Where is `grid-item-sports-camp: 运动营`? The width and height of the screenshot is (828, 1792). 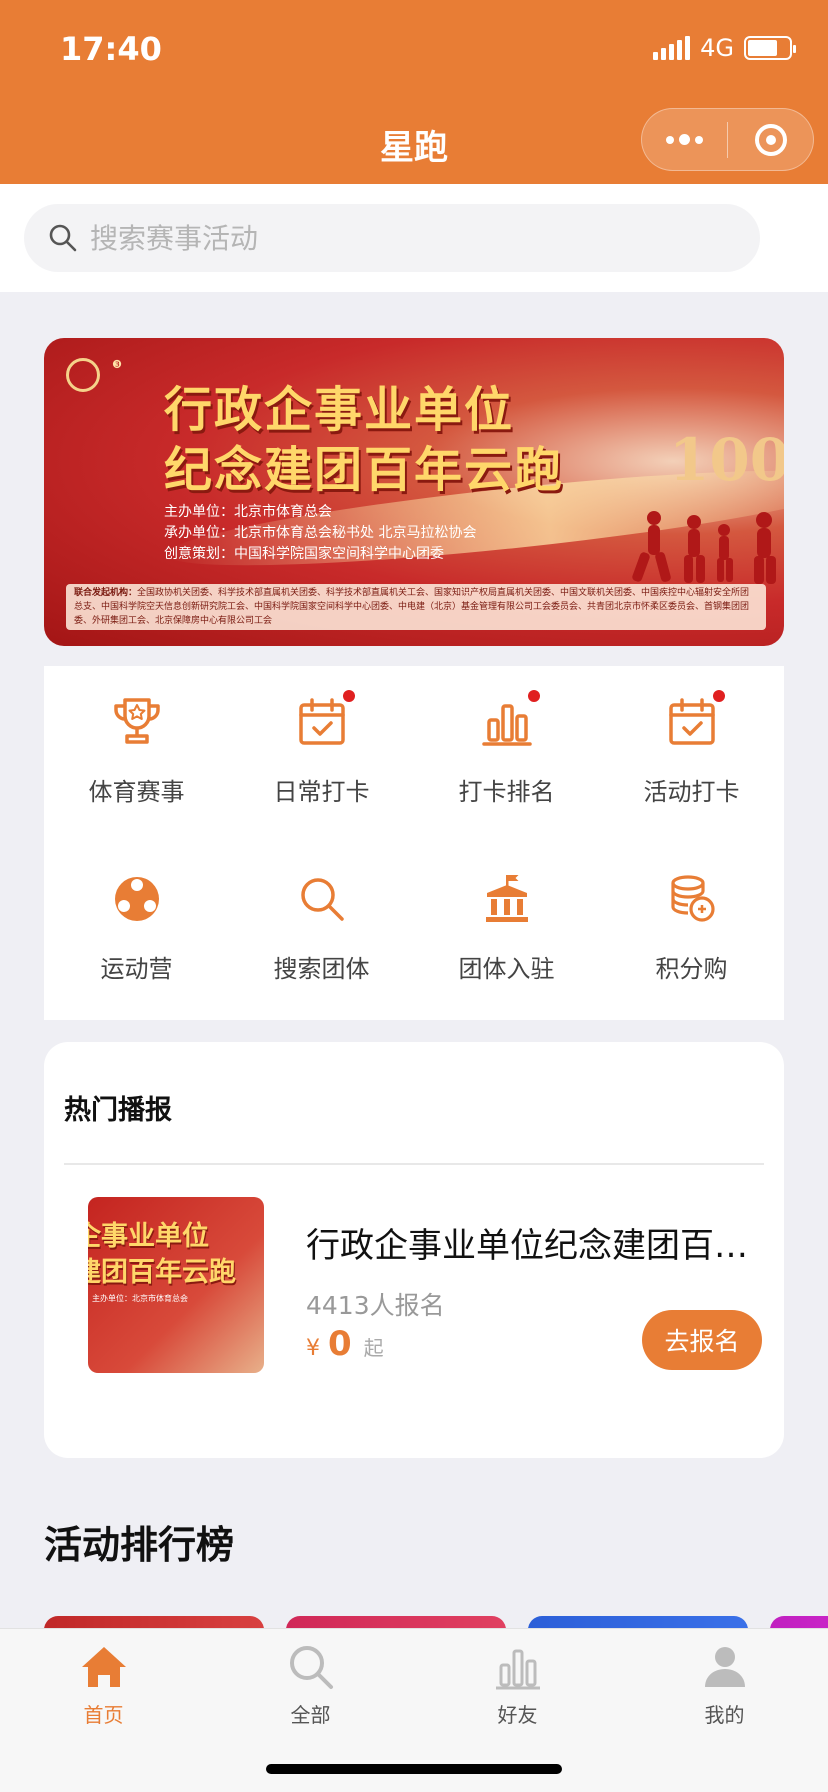
grid-item-sports-camp: 运动营 is located at coordinates (136, 931).